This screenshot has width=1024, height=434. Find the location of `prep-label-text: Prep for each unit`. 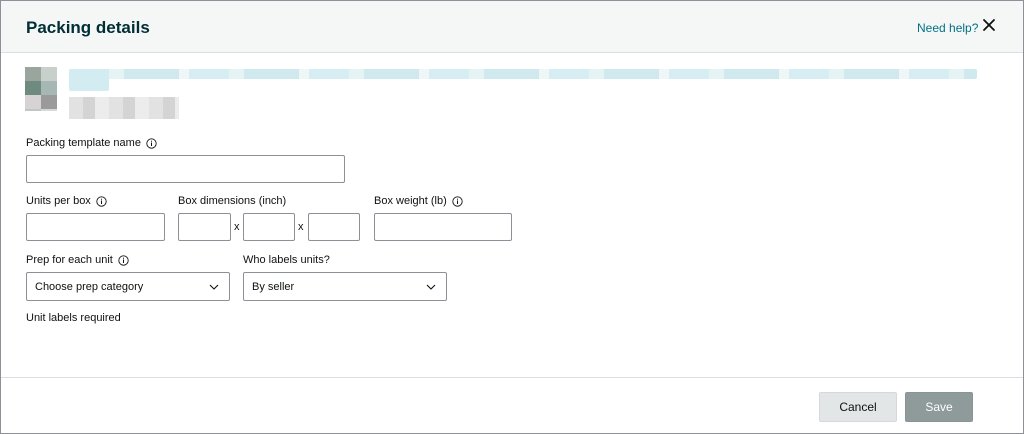

prep-label-text: Prep for each unit is located at coordinates (69, 260).